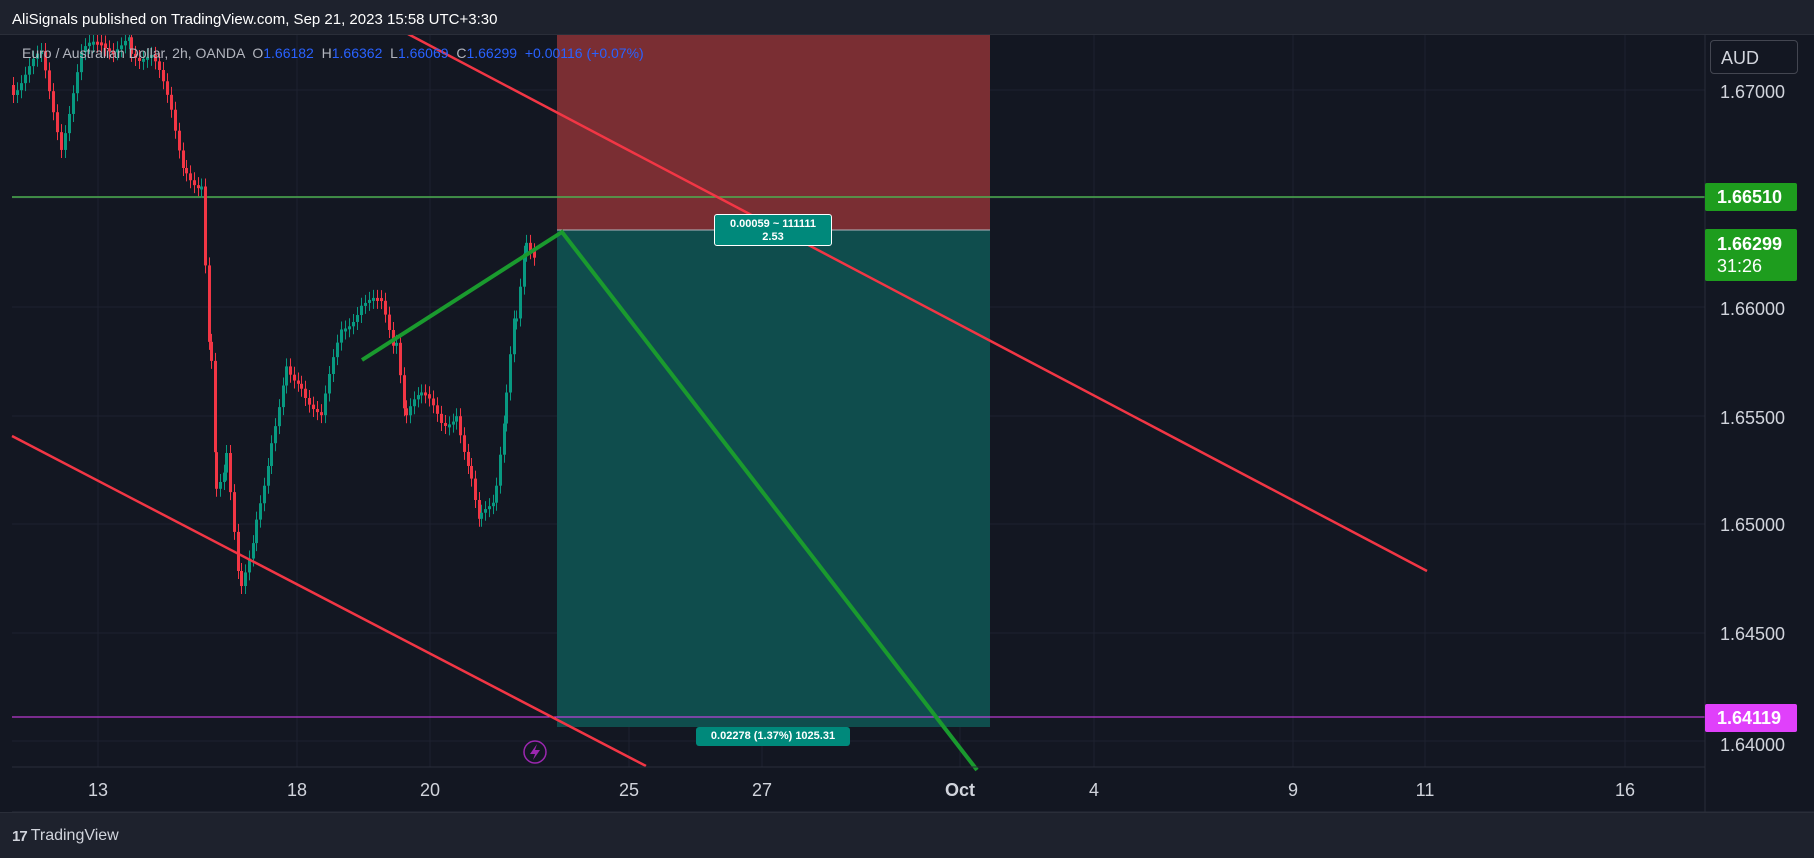 The image size is (1814, 858). I want to click on take-profit-zone, so click(773, 478).